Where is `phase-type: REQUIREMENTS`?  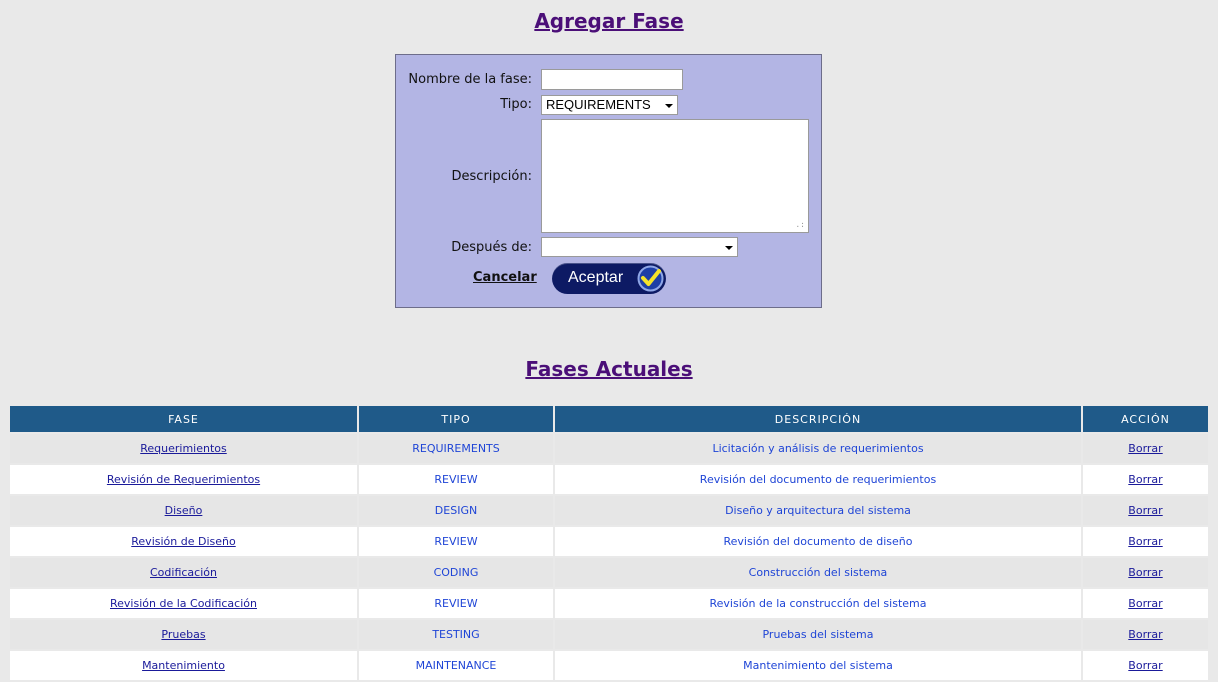 phase-type: REQUIREMENTS is located at coordinates (456, 448).